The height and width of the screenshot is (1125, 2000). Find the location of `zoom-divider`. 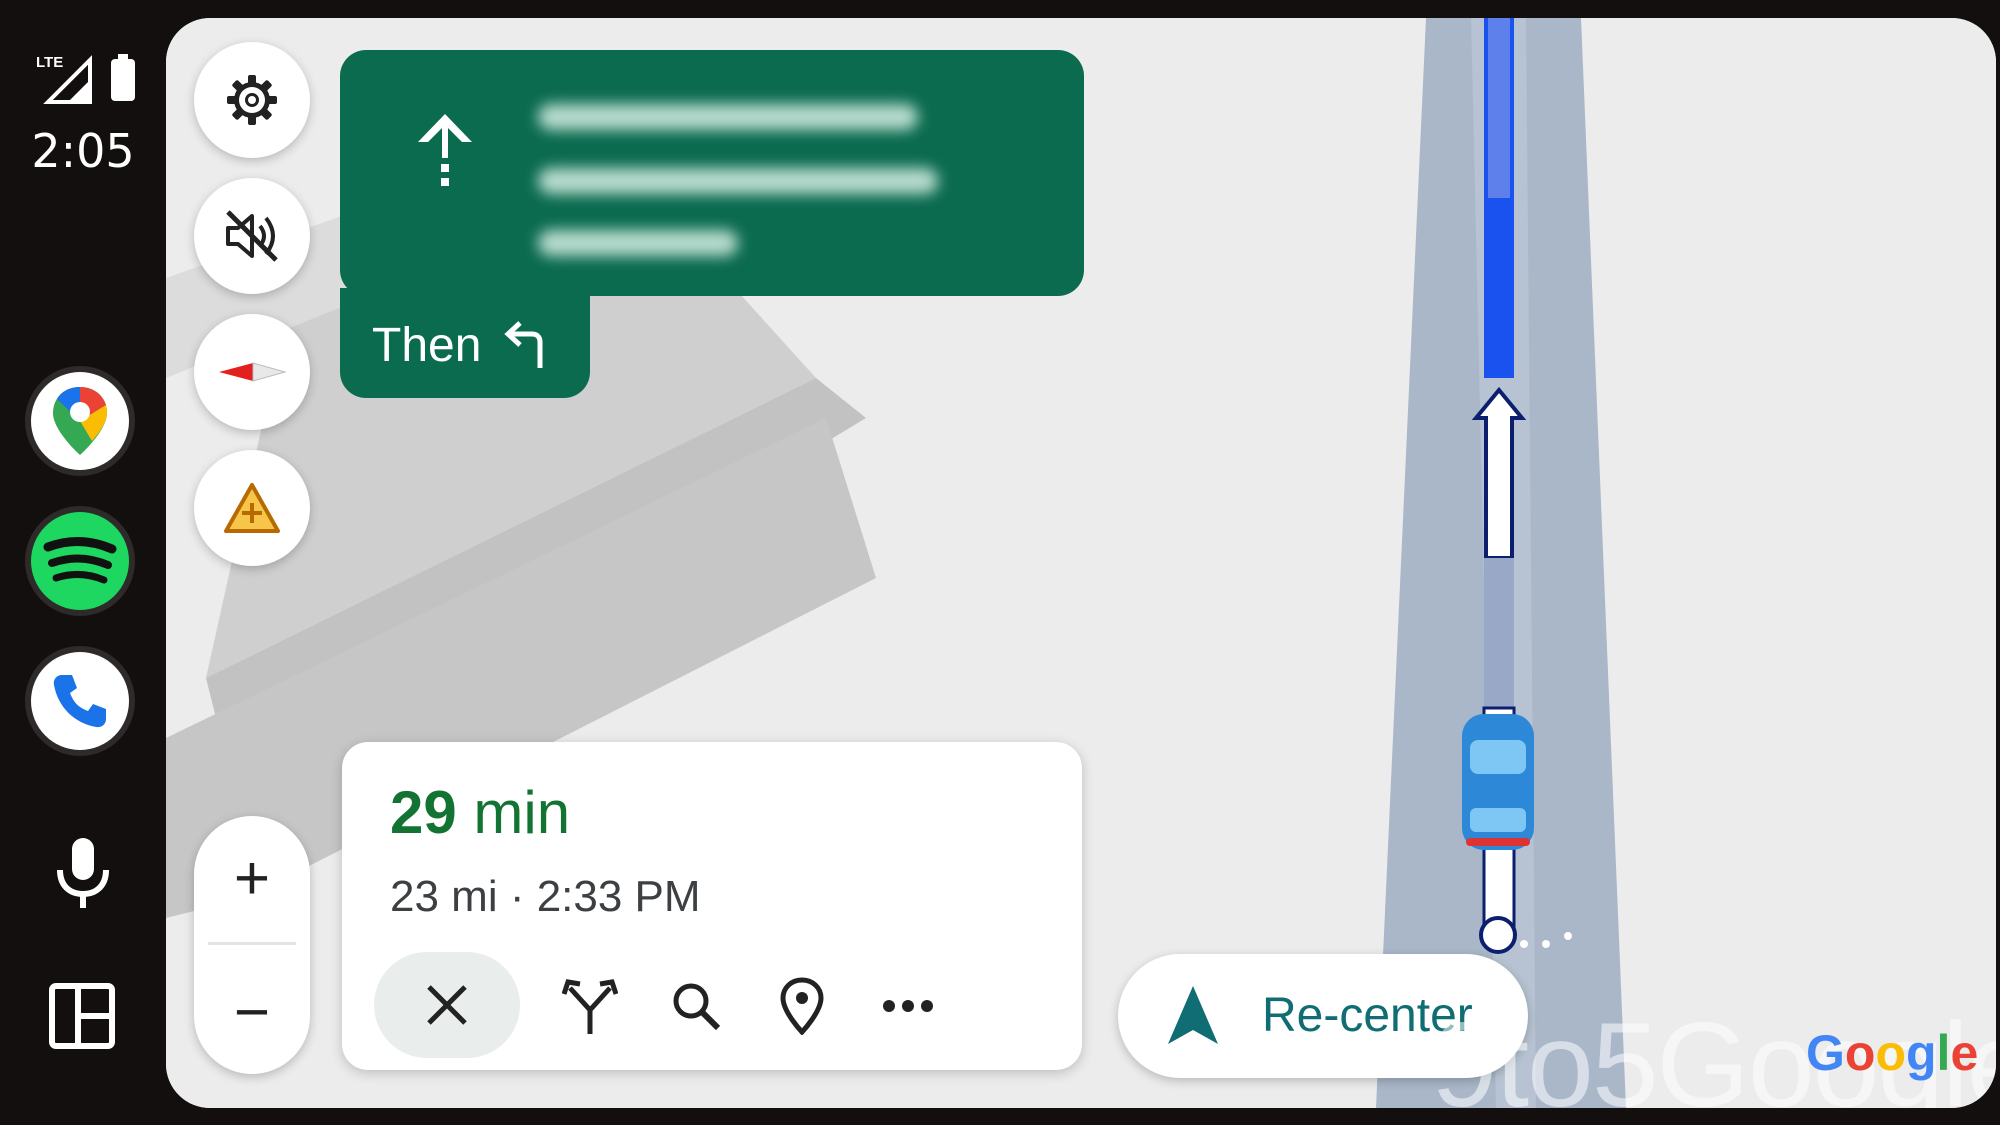

zoom-divider is located at coordinates (252, 943).